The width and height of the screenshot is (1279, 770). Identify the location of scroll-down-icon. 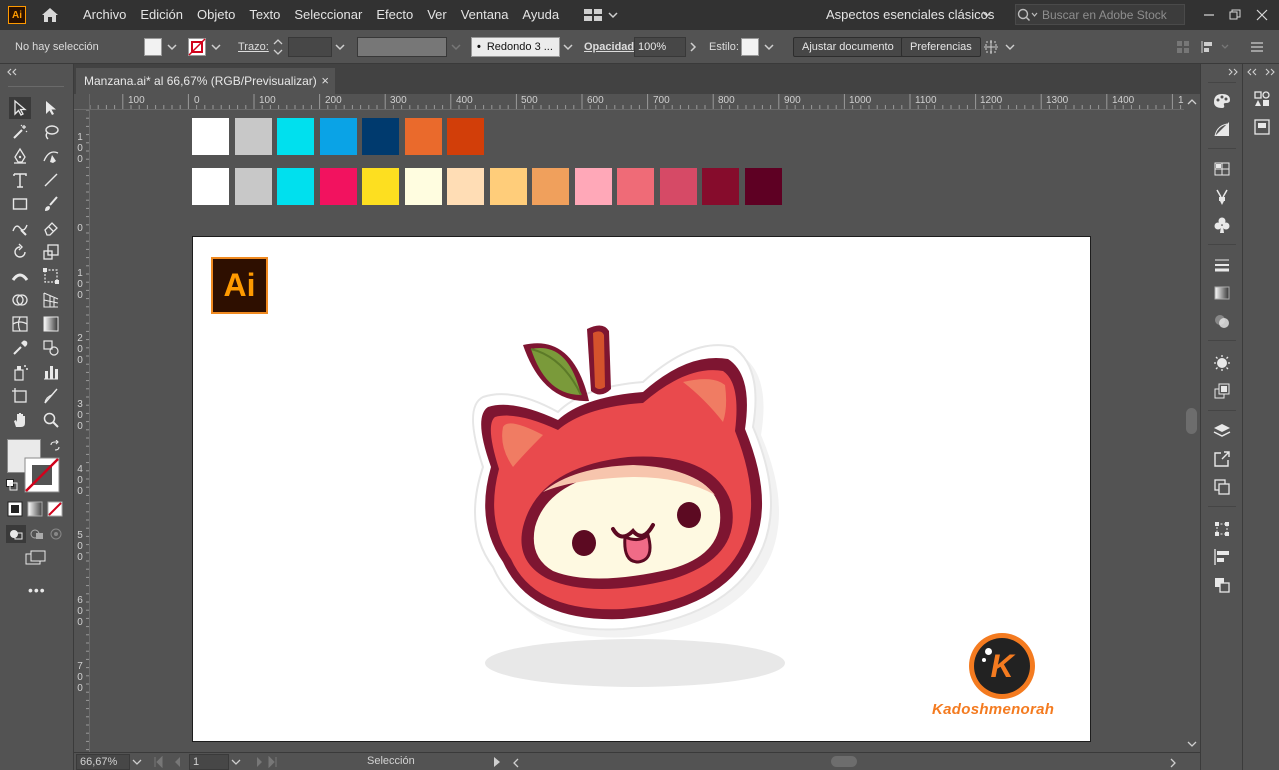
(1192, 744).